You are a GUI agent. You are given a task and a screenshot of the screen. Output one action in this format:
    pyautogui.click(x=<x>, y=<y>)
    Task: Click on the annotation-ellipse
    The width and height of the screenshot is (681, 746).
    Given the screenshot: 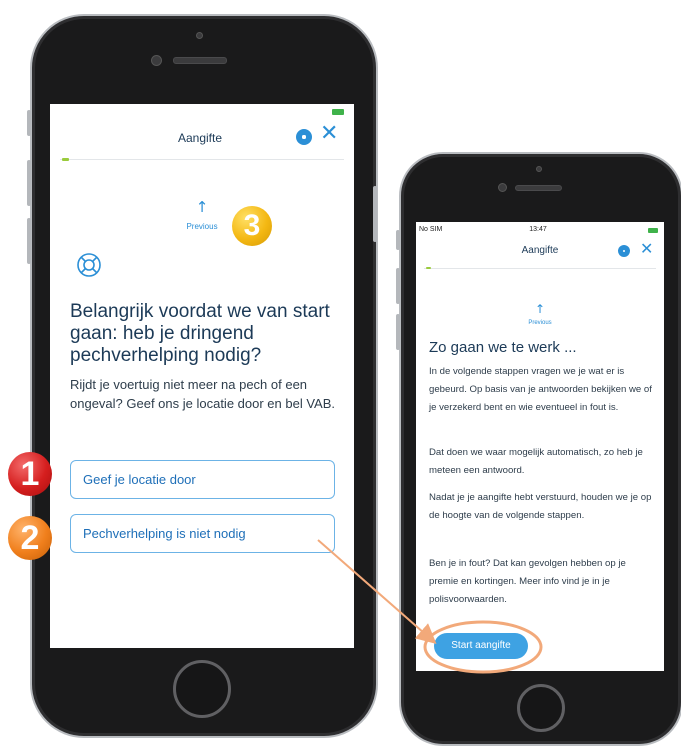 What is the action you would take?
    pyautogui.click(x=483, y=647)
    